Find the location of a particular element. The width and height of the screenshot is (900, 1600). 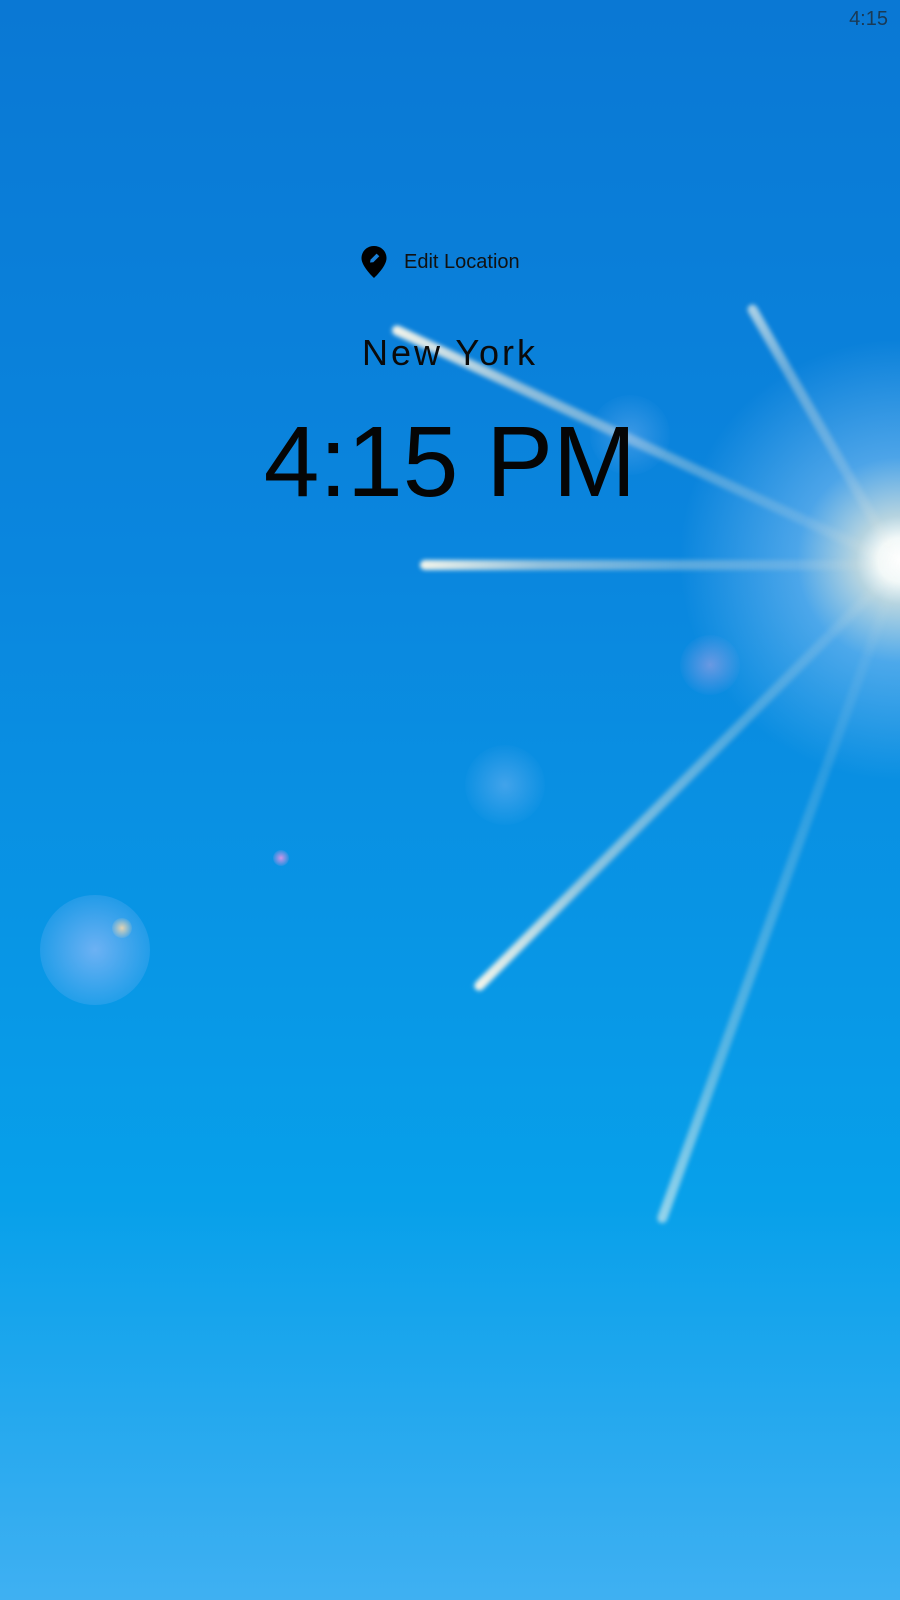

status-bar: 4:15 is located at coordinates (450, 20).